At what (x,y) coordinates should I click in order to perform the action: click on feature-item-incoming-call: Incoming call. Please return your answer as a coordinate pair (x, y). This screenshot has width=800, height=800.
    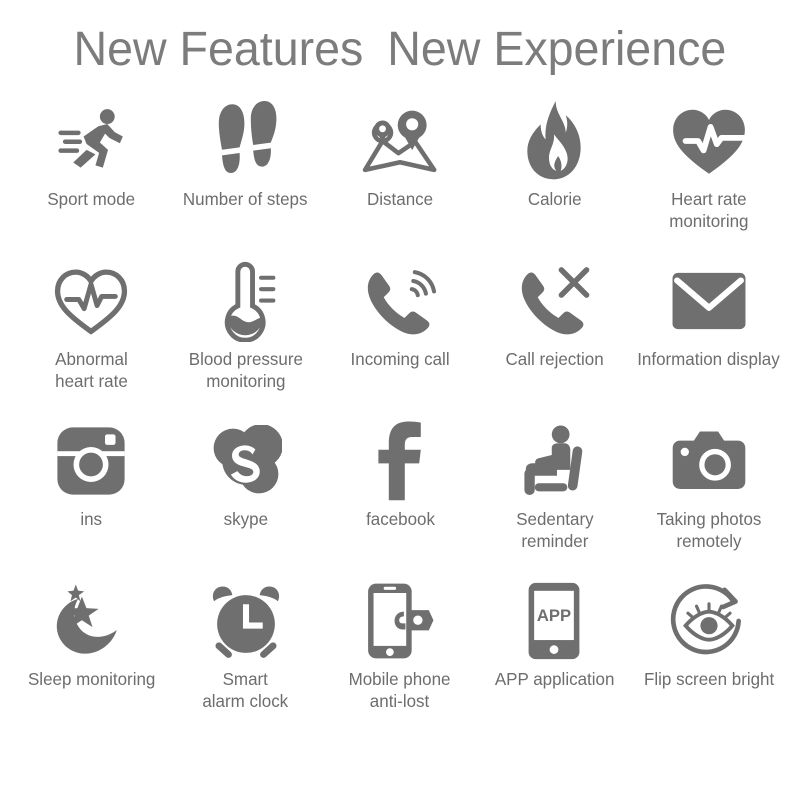
    Looking at the image, I should click on (400, 315).